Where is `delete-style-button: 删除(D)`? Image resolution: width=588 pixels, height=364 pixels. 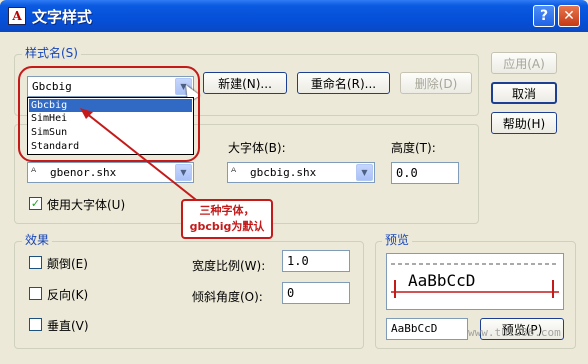 delete-style-button: 删除(D) is located at coordinates (436, 83).